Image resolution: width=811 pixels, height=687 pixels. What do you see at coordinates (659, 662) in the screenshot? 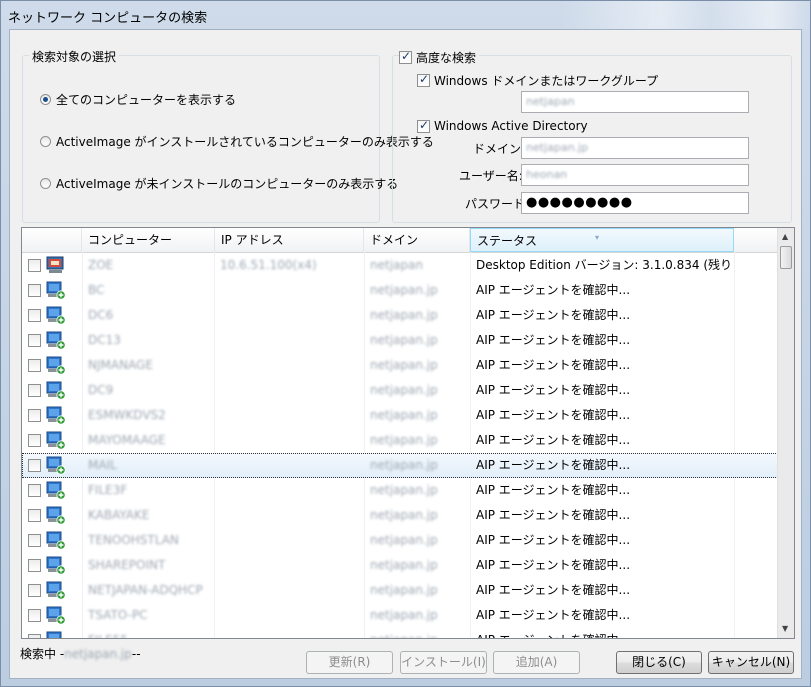
I see `close-button: 閉じる(C)` at bounding box center [659, 662].